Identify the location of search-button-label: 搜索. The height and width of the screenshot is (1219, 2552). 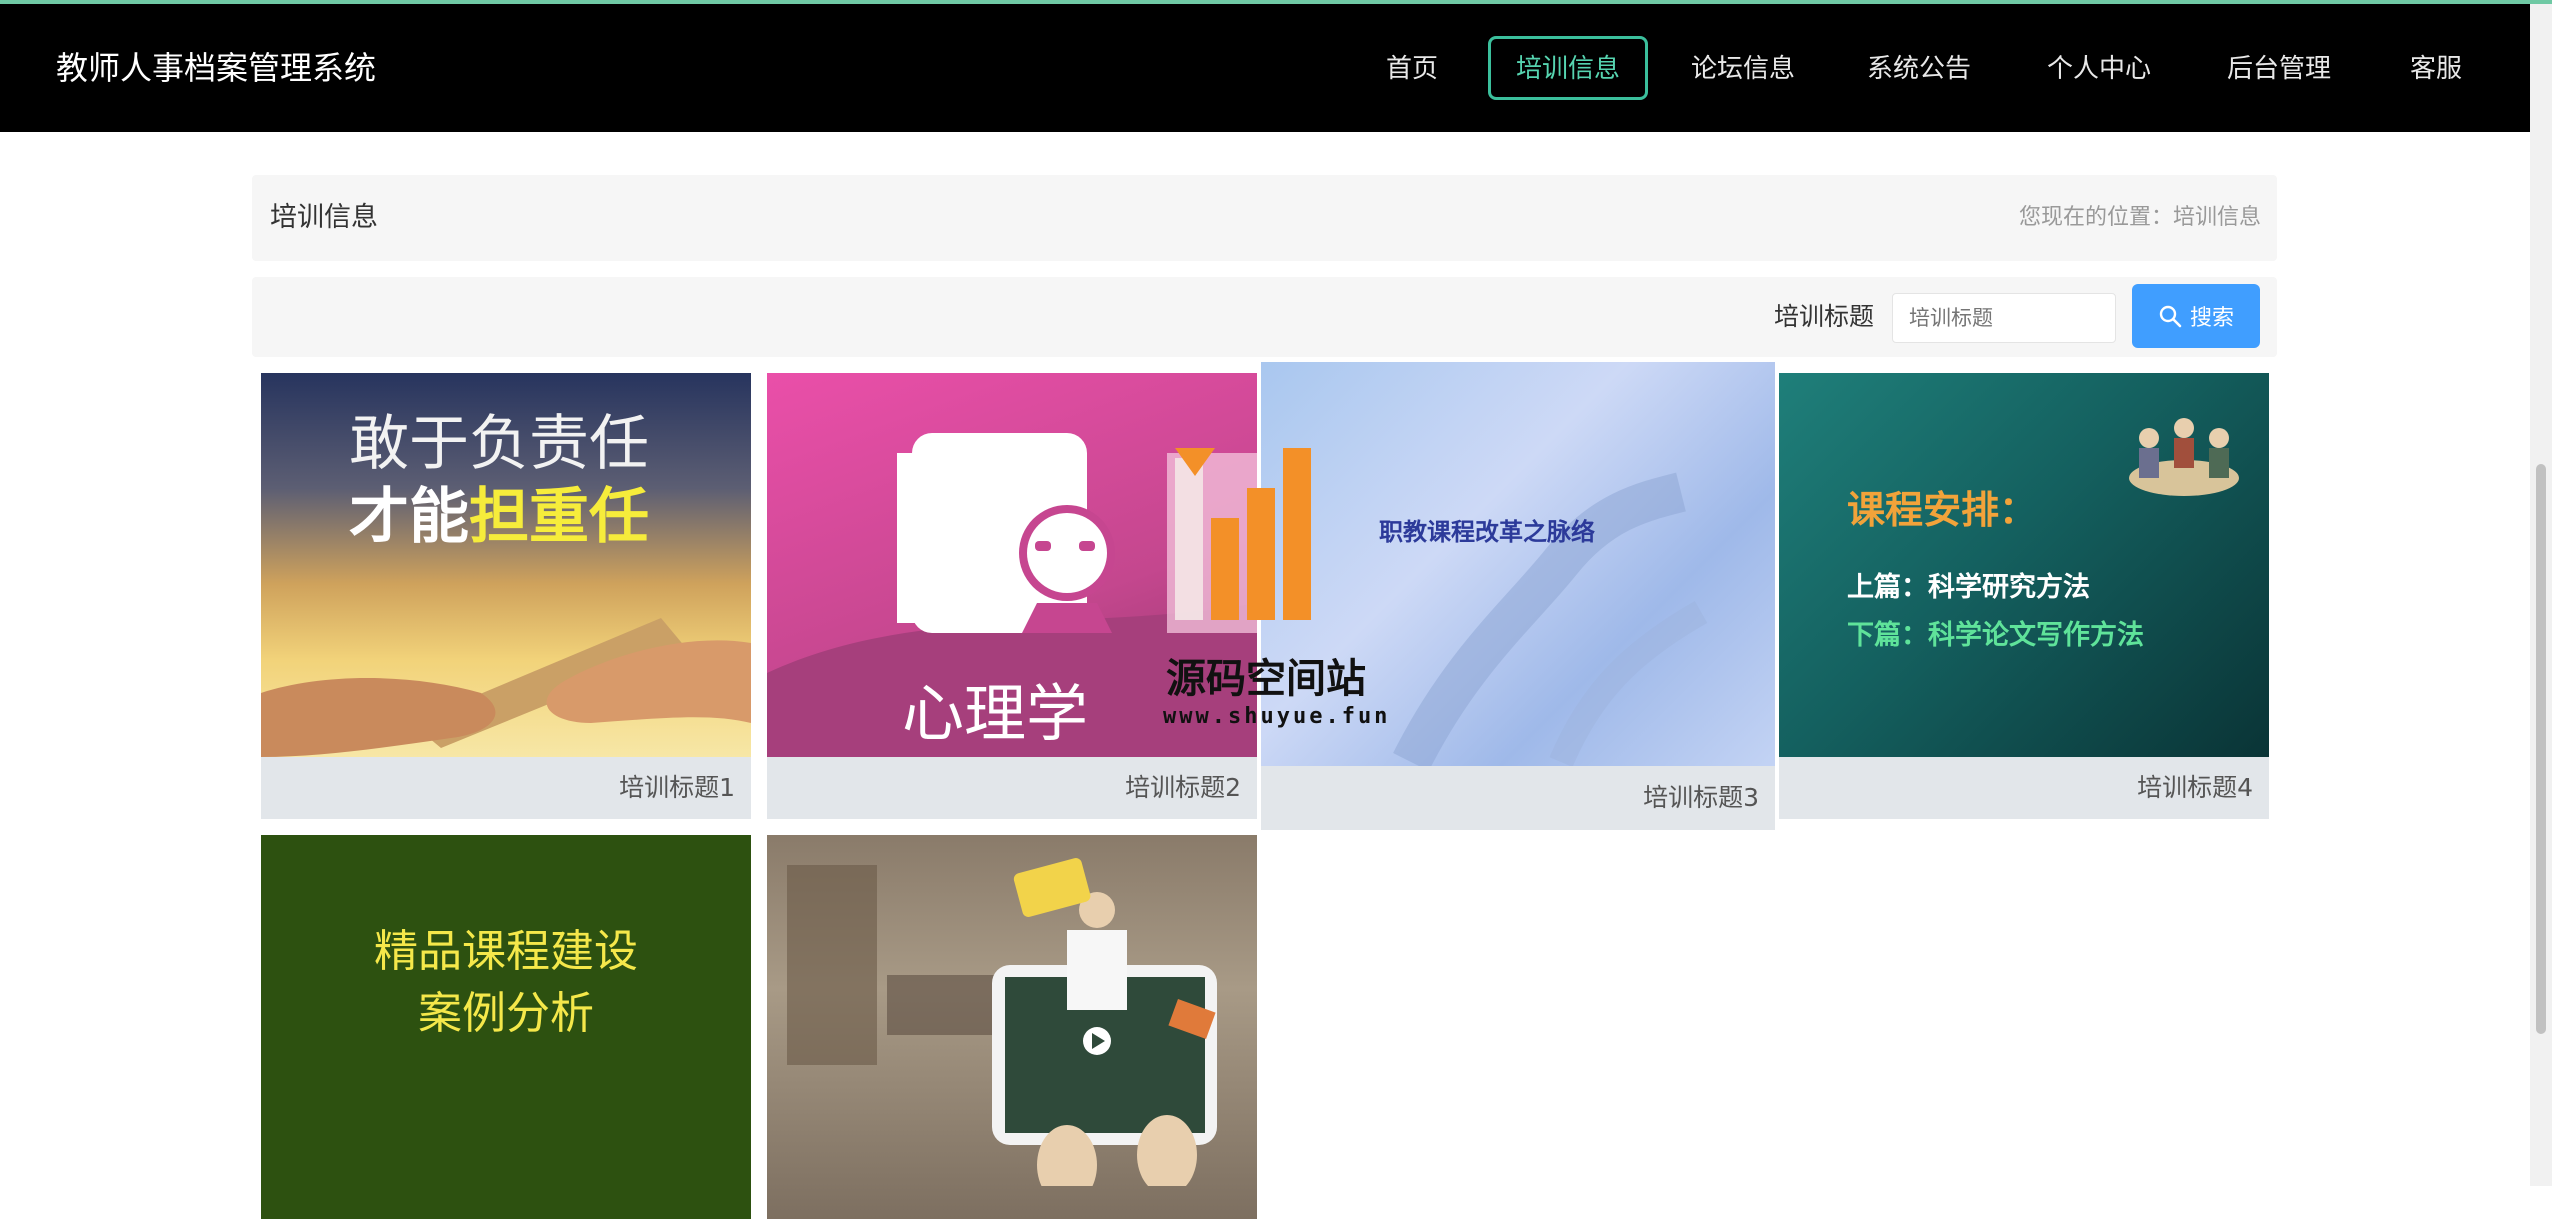
(2211, 317).